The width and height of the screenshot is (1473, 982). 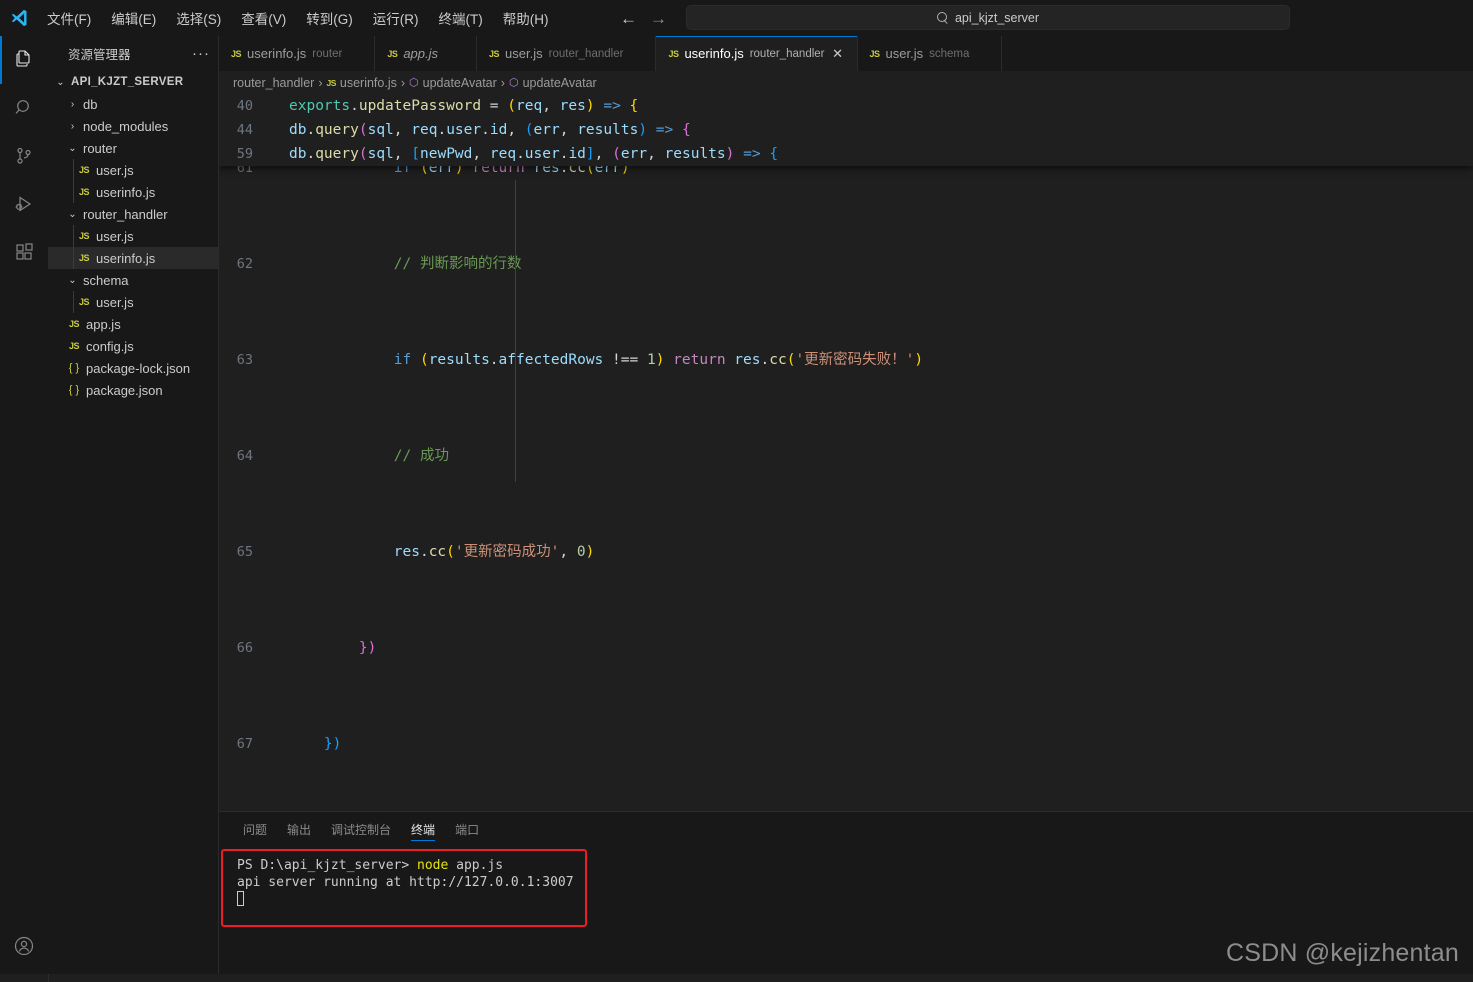 What do you see at coordinates (405, 264) in the screenshot?
I see `line-content: // 判断影响的行数` at bounding box center [405, 264].